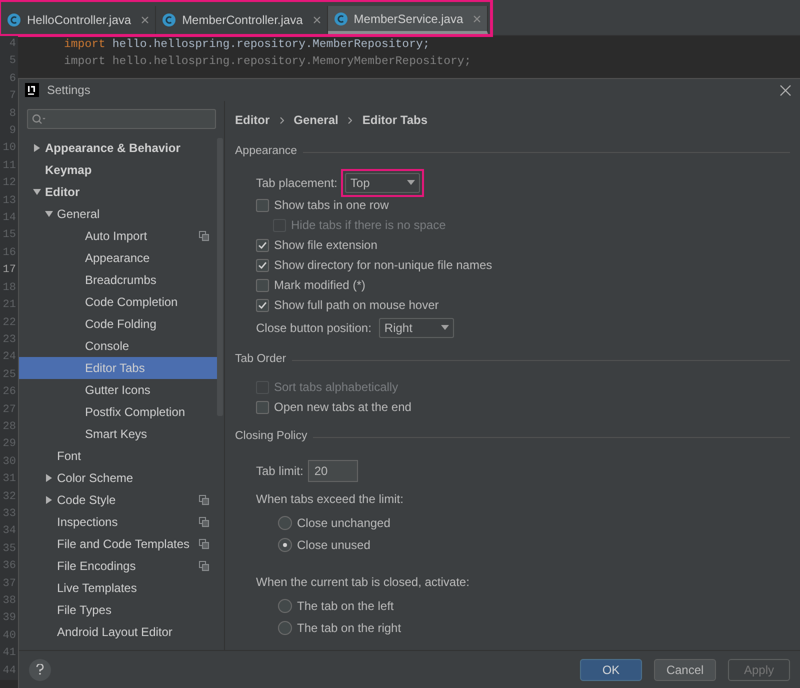 The height and width of the screenshot is (688, 800). I want to click on sidebar-item: Appearance & Behavior, so click(118, 148).